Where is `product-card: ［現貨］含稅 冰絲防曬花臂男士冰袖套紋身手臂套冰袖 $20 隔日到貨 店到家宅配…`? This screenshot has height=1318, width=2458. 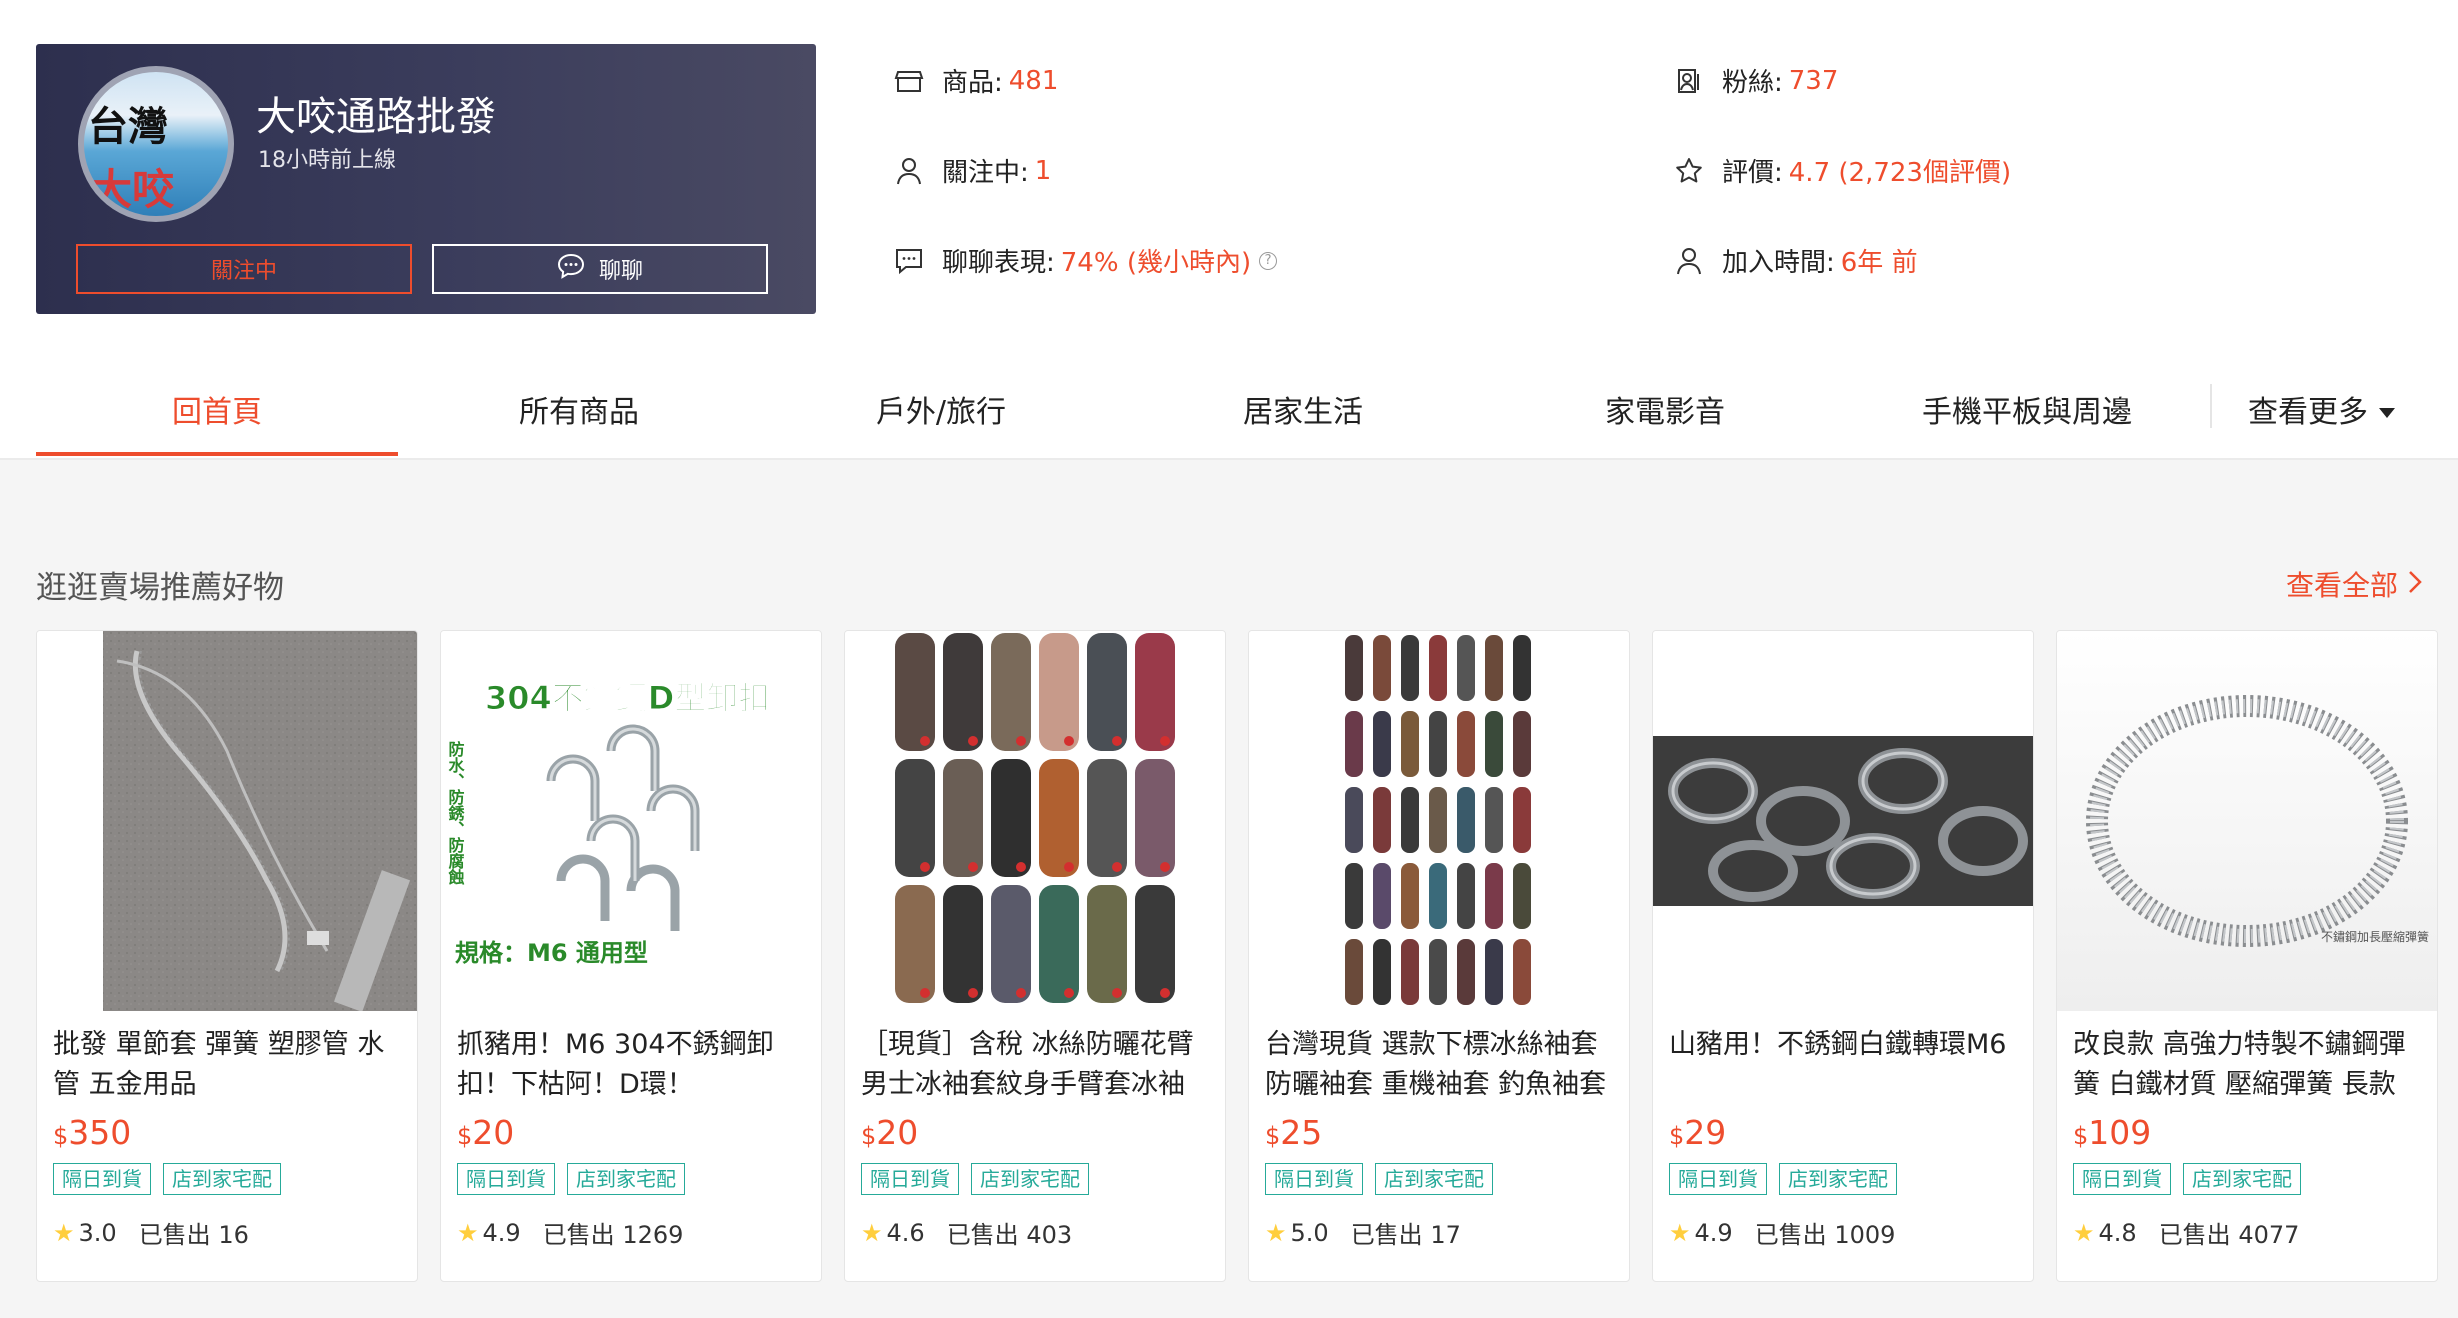
product-card: ［現貨］含稅 冰絲防曬花臂男士冰袖套紋身手臂套冰袖 $20 隔日到貨 店到家宅配… is located at coordinates (1035, 956).